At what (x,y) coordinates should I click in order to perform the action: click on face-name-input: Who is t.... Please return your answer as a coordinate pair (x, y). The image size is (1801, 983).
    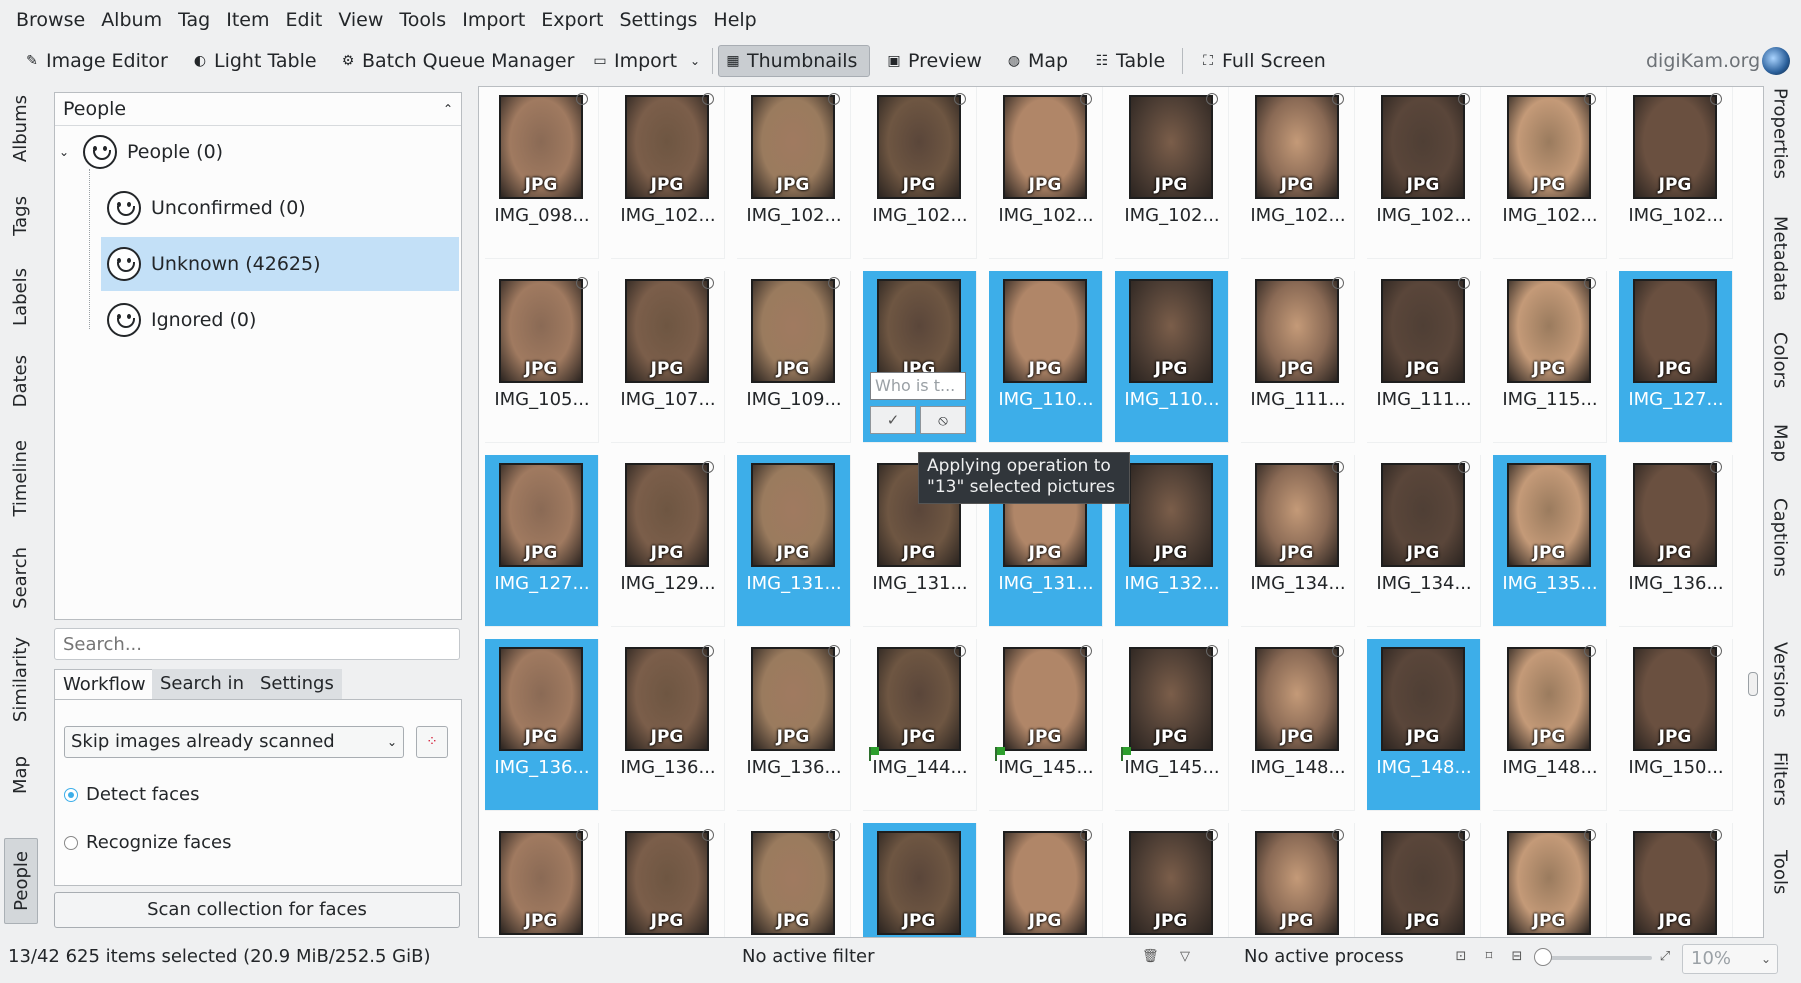
    Looking at the image, I should click on (918, 386).